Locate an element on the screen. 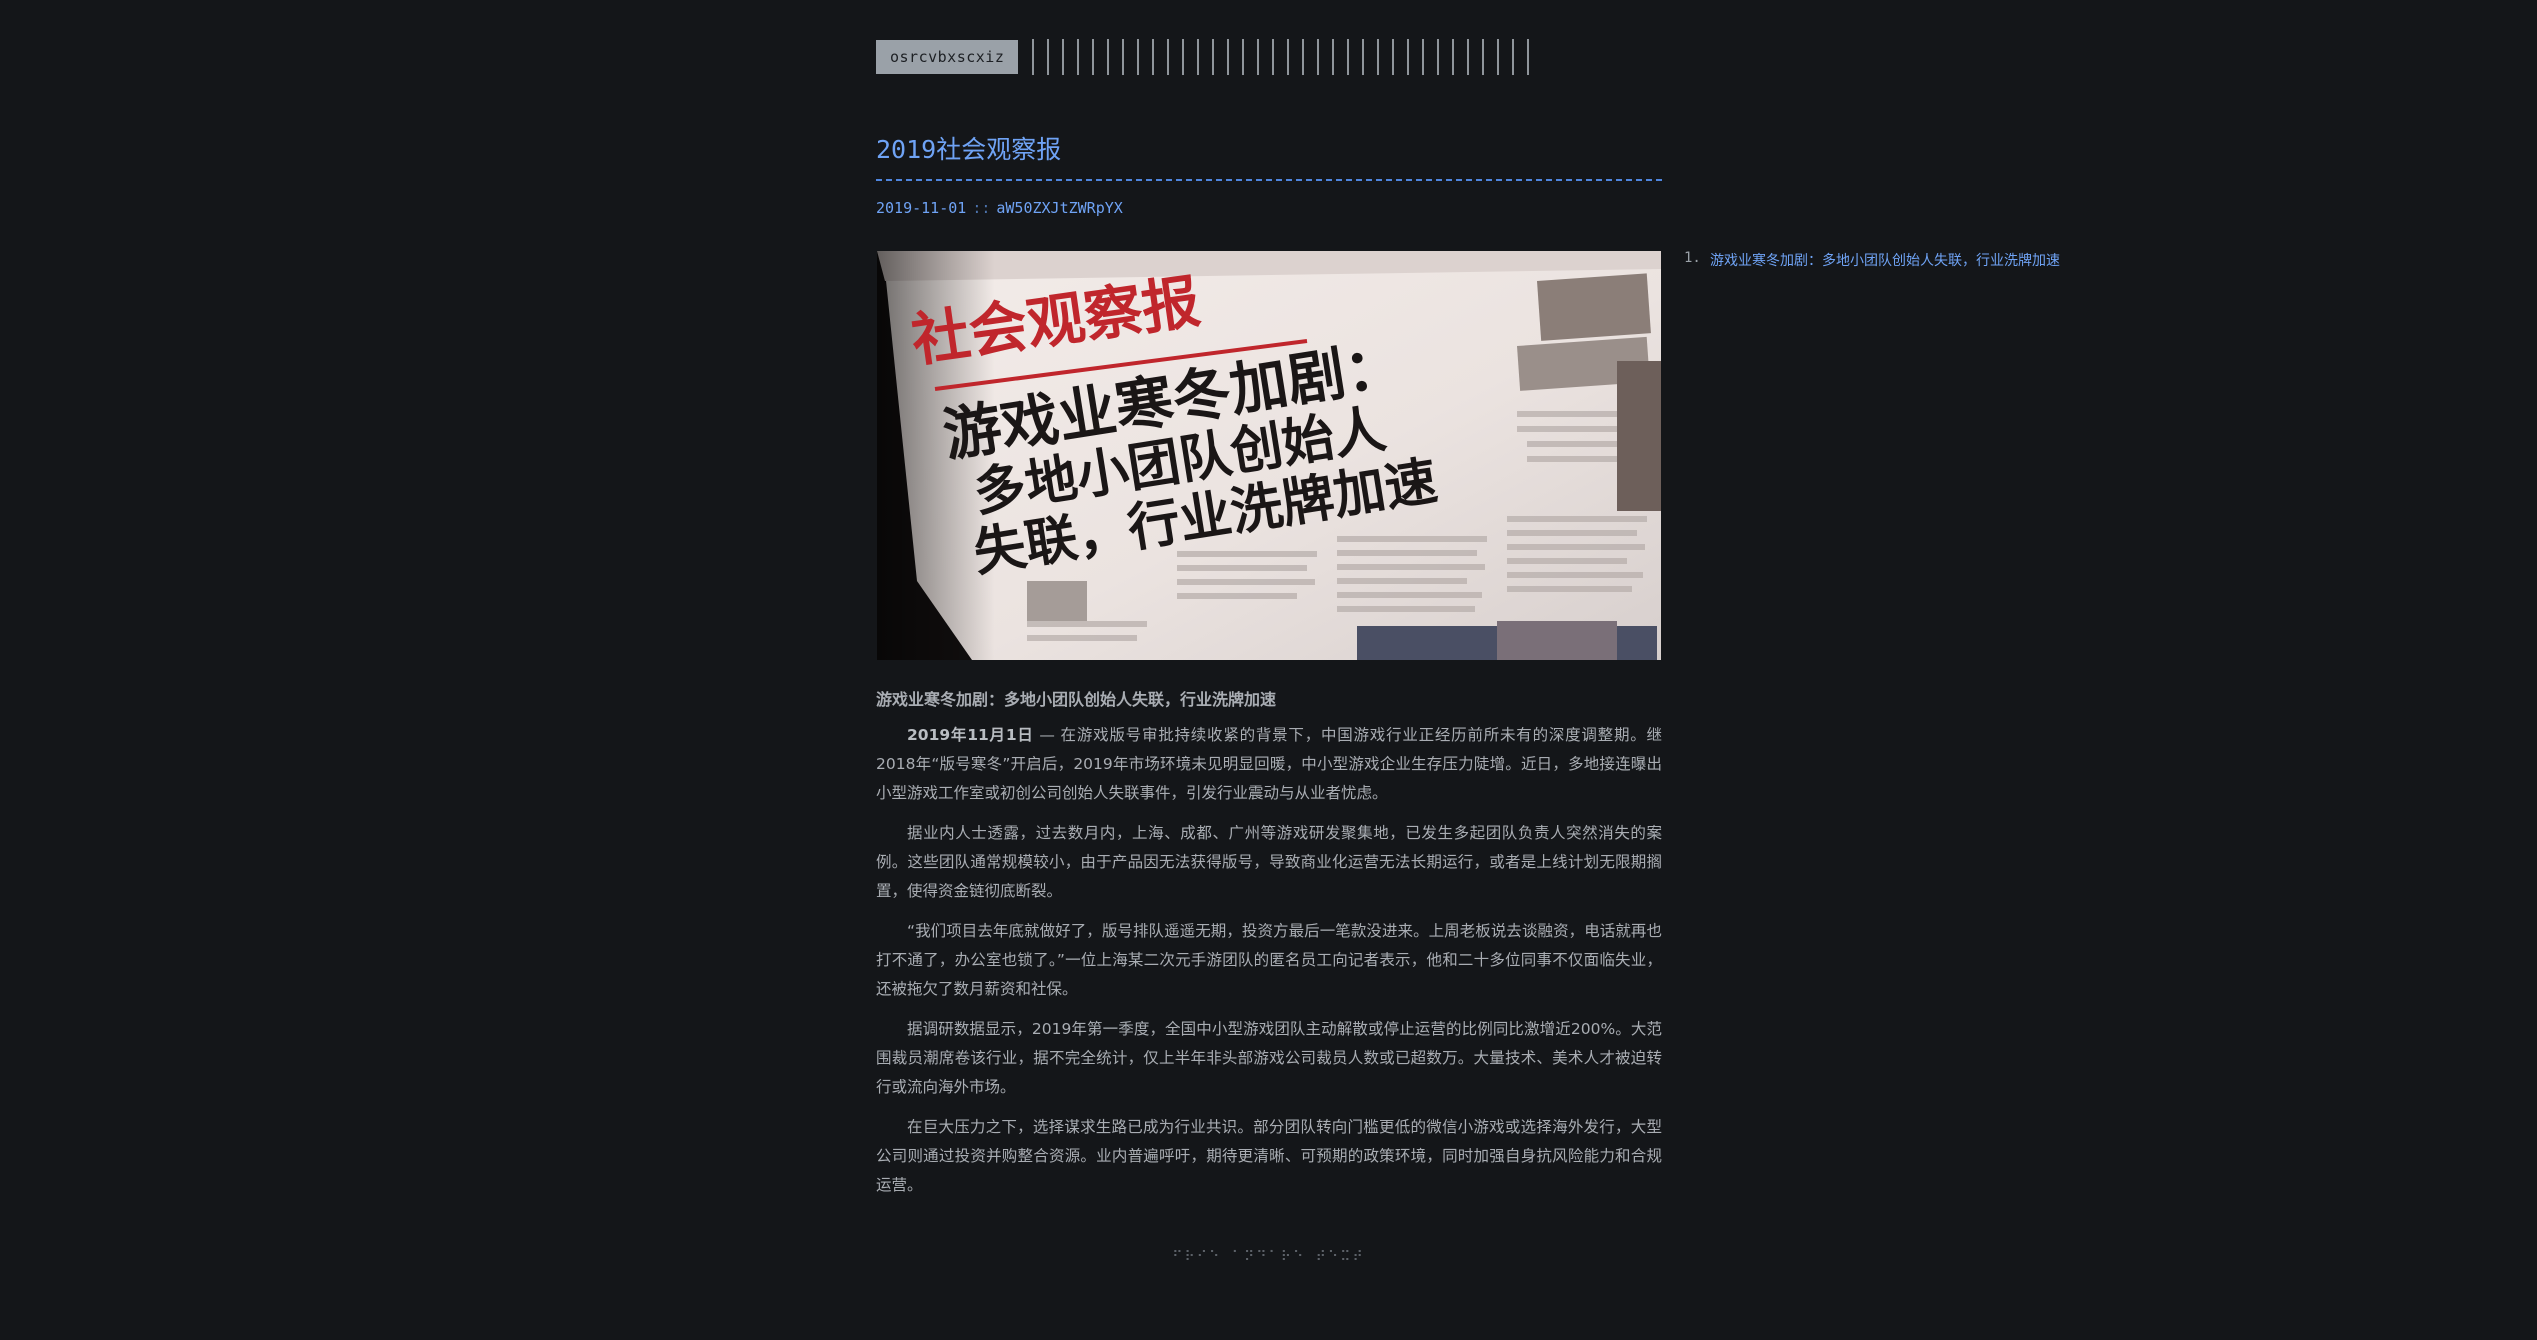 The image size is (2537, 1340). table-of-contents: 1. 游戏业寒冬加剧：多地小团队创始人失联，行业洗牌加速 is located at coordinates (1872, 260).